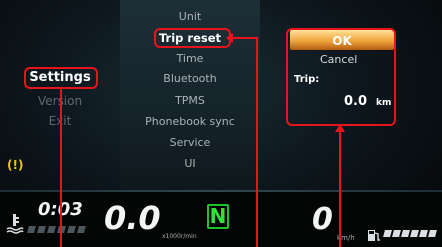  Describe the element at coordinates (257, 142) in the screenshot. I see `trip-reset-pointer-vertical` at that location.